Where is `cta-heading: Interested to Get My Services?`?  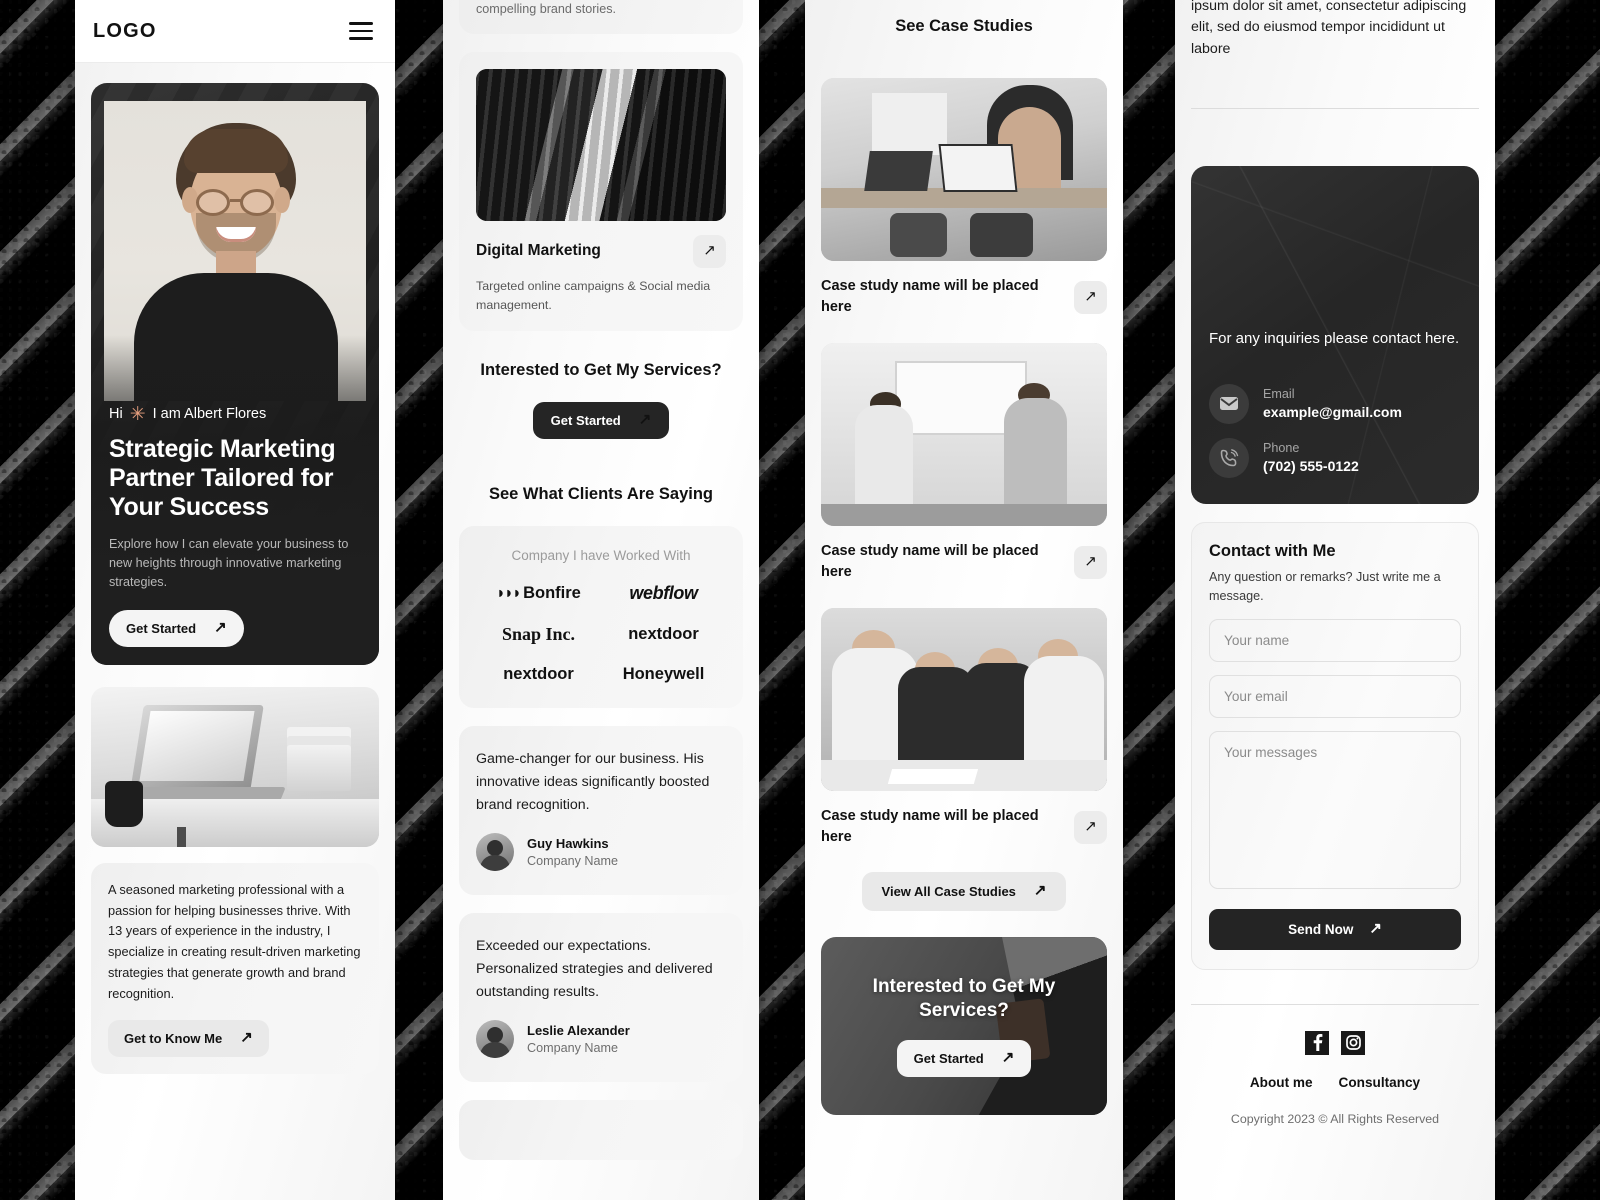
cta-heading: Interested to Get My Services? is located at coordinates (964, 999).